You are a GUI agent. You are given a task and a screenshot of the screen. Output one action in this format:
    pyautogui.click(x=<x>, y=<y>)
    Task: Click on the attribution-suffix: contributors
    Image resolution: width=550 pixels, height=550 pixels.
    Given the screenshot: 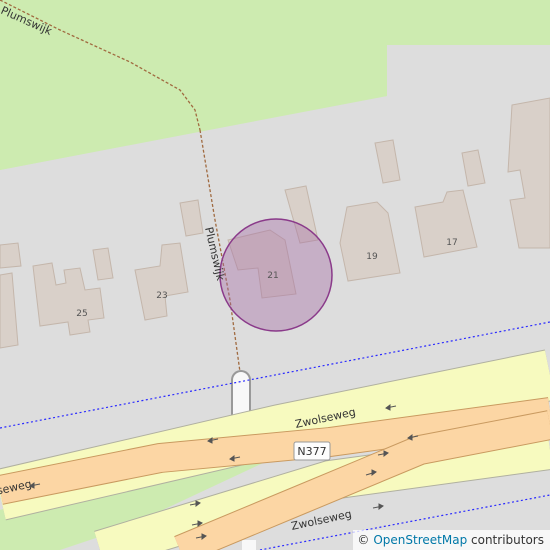 What is the action you would take?
    pyautogui.click(x=507, y=540)
    